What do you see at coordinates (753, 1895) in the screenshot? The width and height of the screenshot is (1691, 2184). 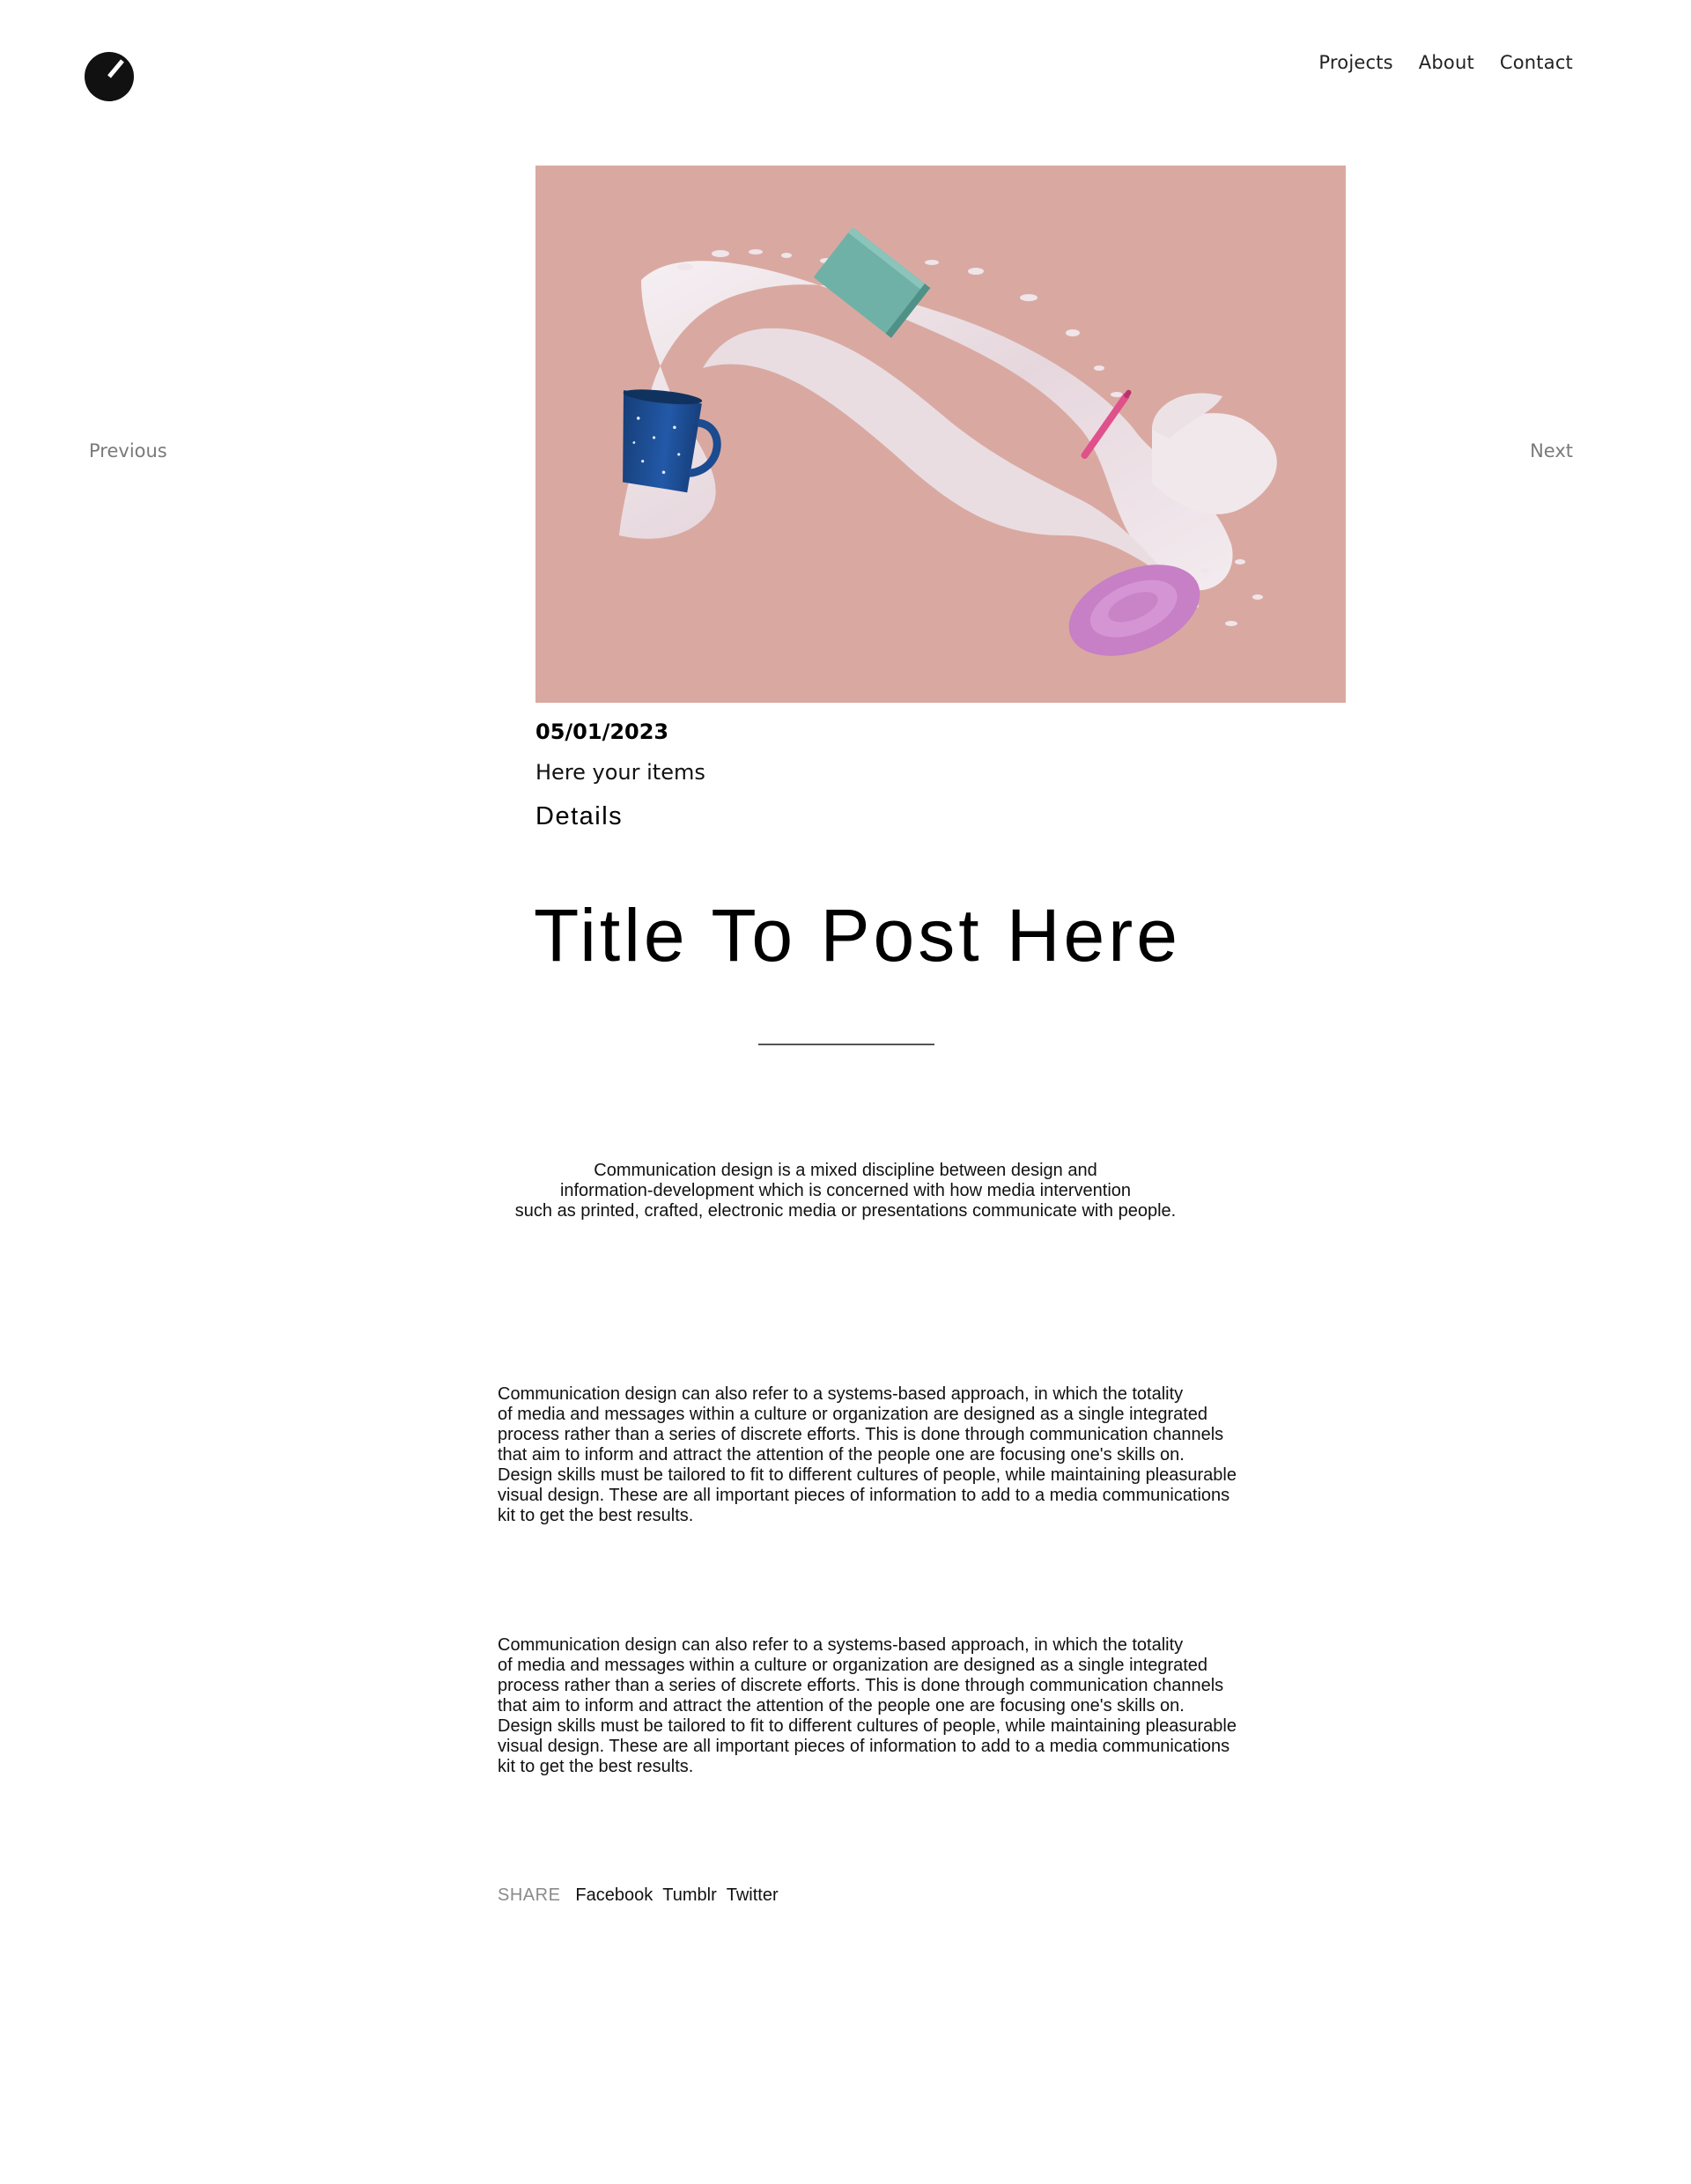 I see `share-twitter-link: Twitter` at bounding box center [753, 1895].